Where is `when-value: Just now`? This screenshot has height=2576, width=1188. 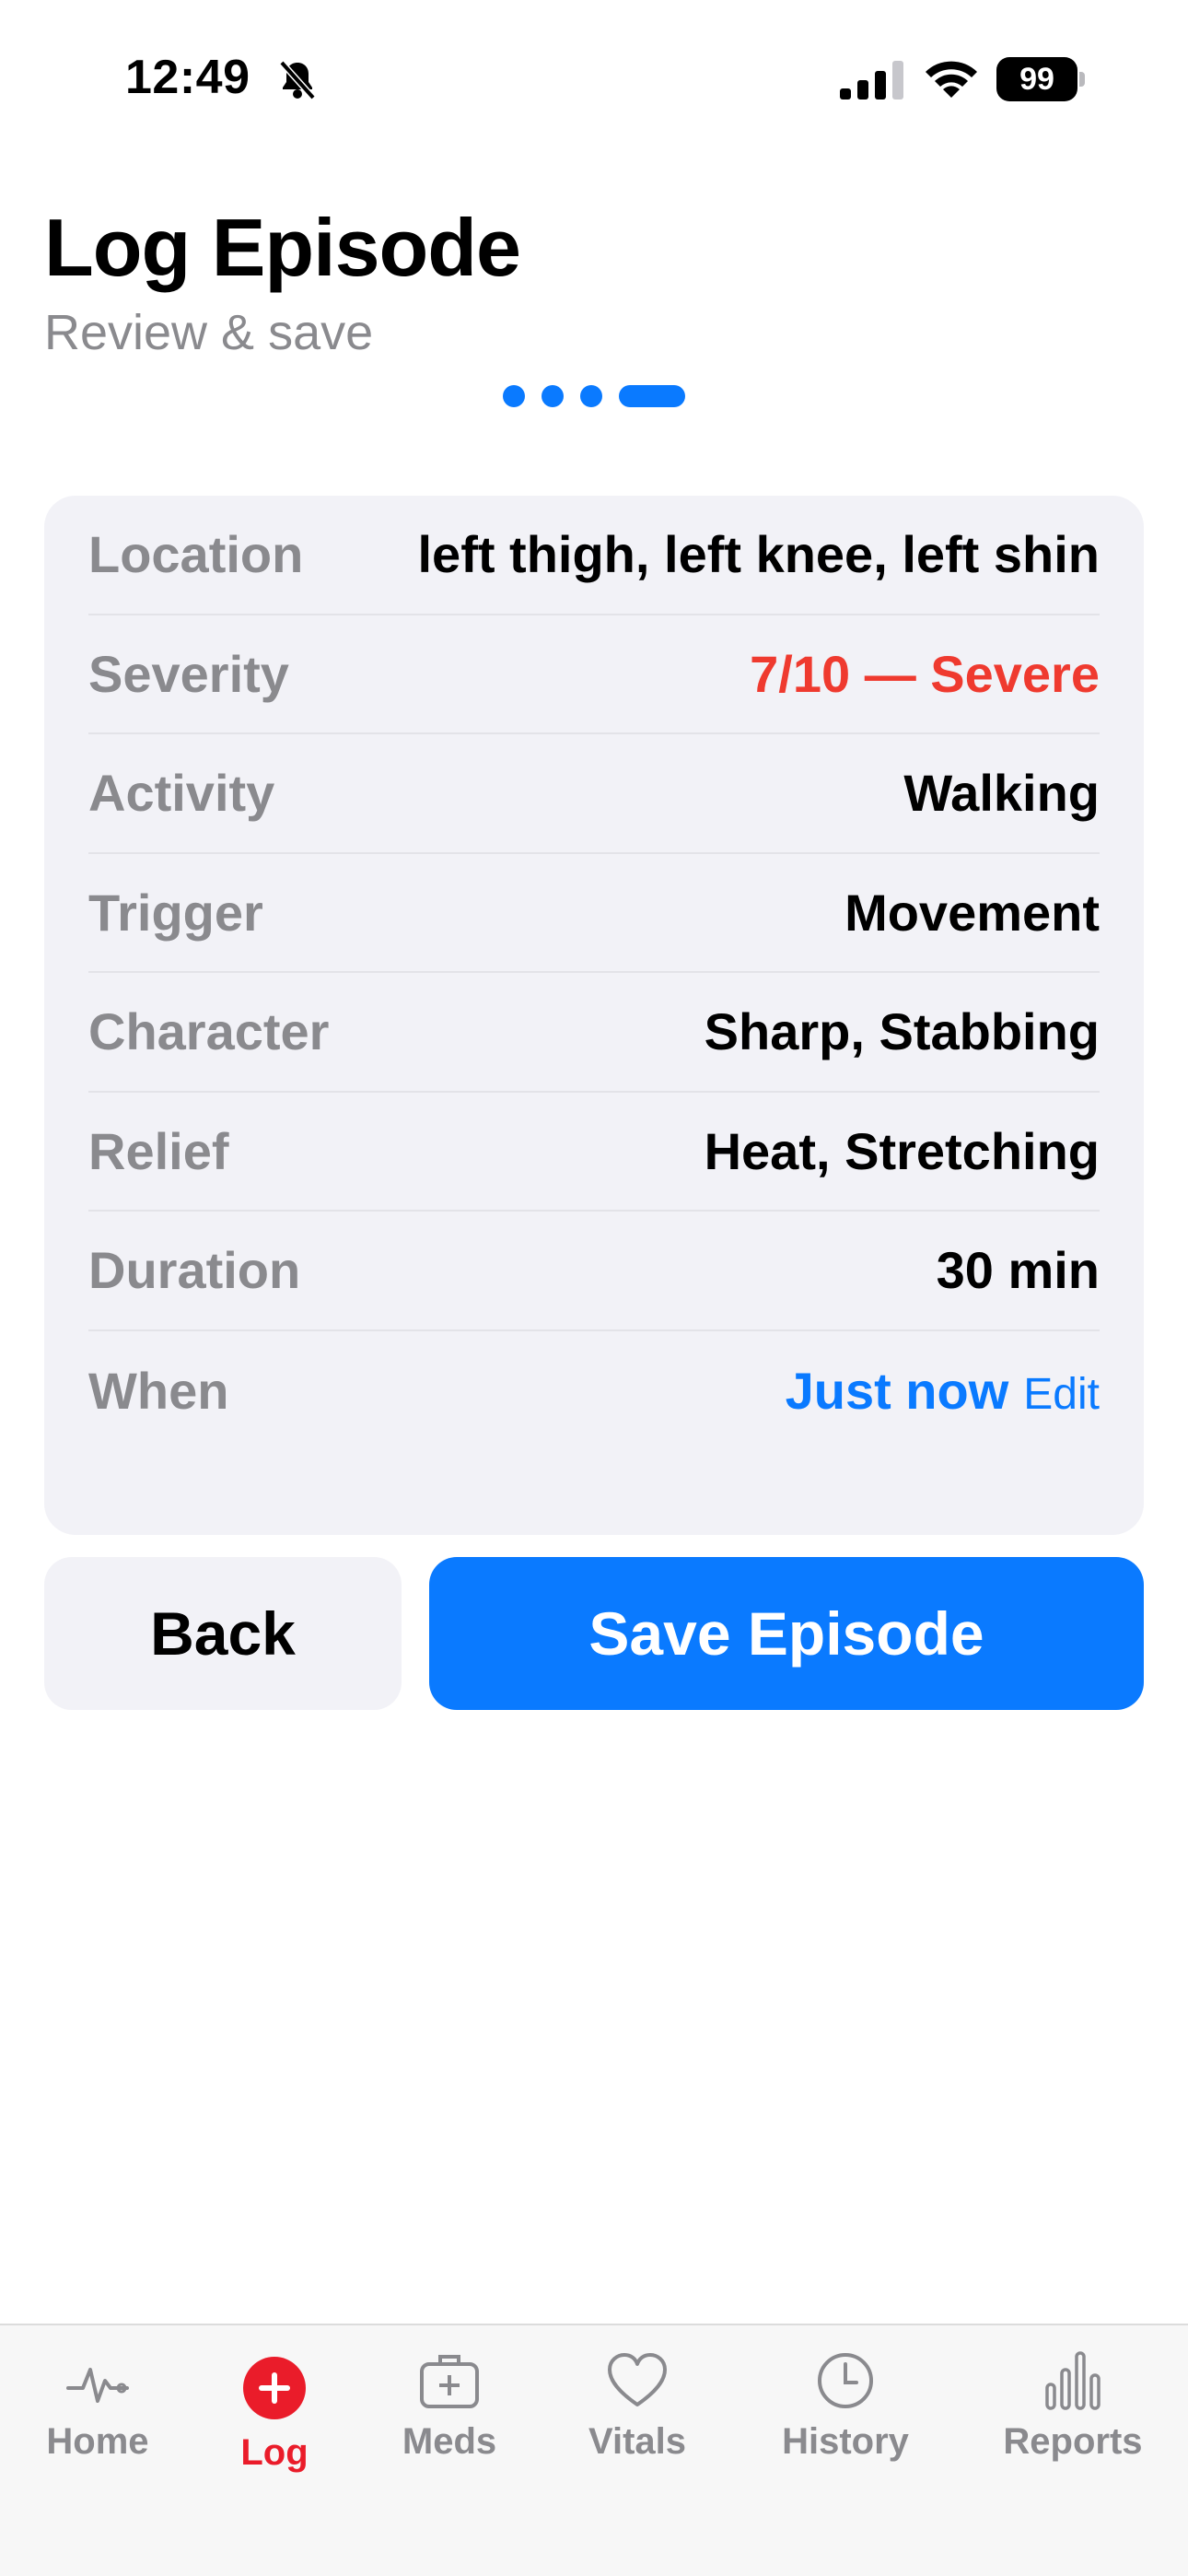
when-value: Just now is located at coordinates (897, 1391).